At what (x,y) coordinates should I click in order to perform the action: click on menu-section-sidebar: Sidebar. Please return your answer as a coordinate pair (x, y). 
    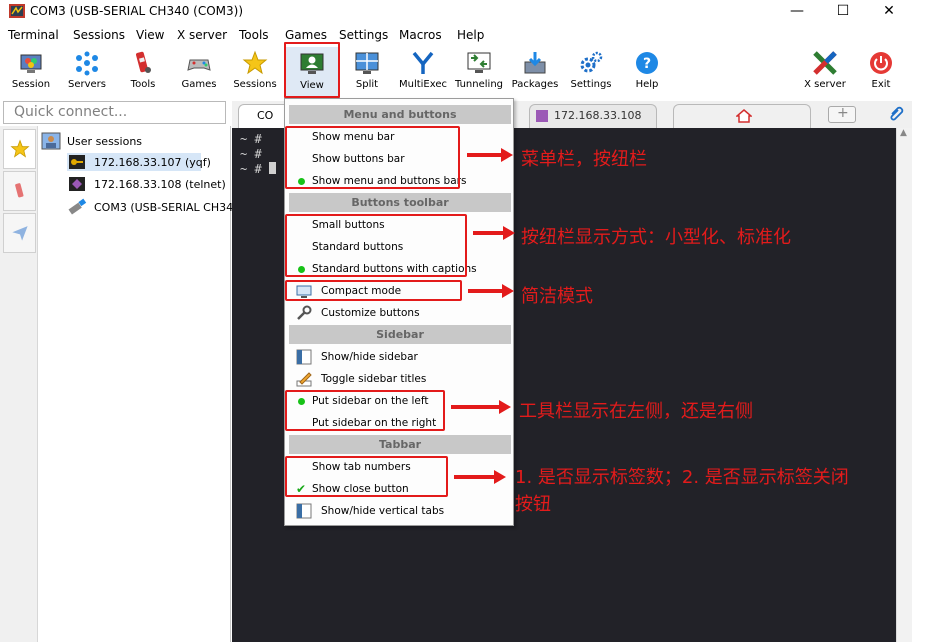
    Looking at the image, I should click on (400, 334).